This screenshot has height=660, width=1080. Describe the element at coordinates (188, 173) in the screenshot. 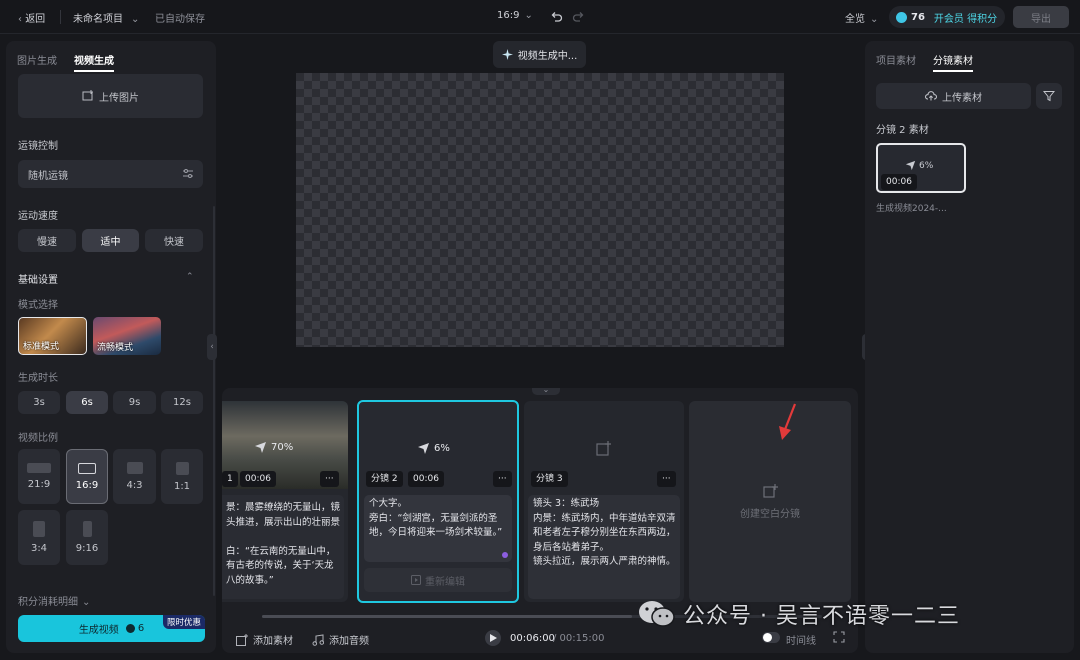

I see `sliders-icon` at that location.